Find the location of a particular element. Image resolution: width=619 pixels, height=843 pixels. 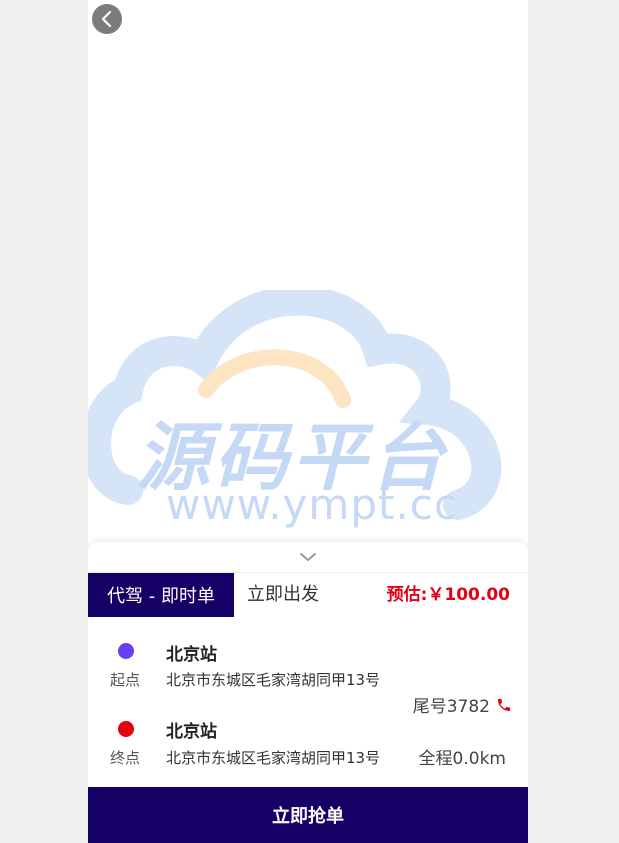

start-dot is located at coordinates (126, 651).